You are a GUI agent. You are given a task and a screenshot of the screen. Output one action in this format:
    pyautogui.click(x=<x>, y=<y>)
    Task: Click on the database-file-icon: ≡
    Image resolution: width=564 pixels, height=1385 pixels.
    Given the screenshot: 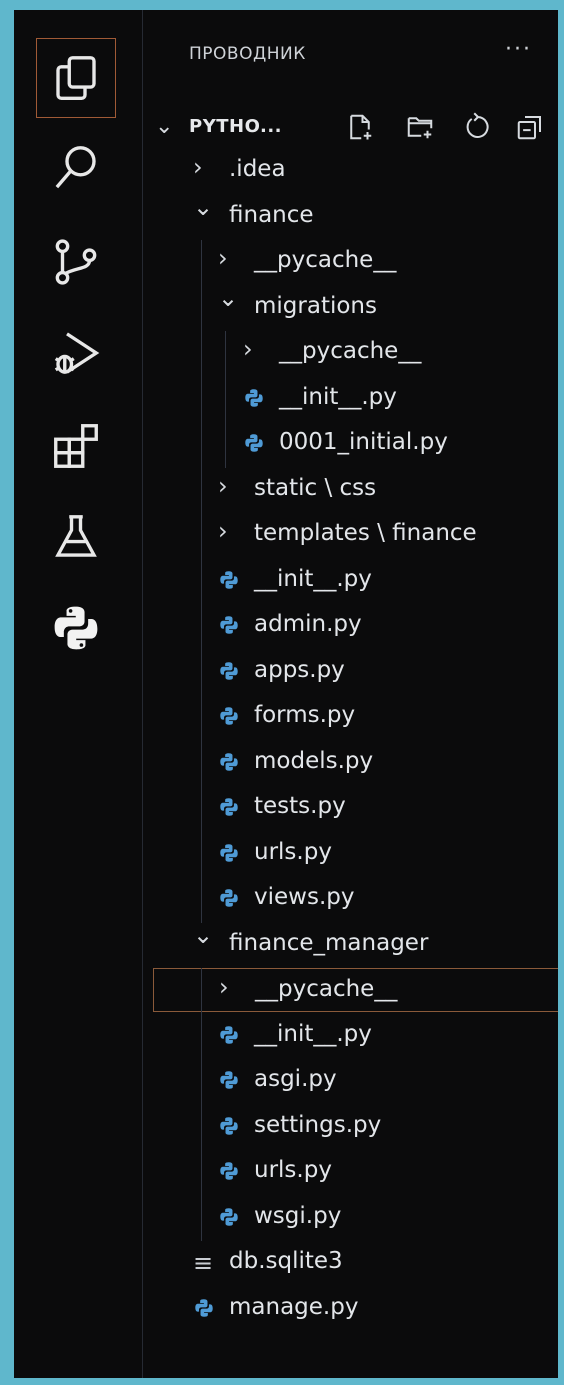 What is the action you would take?
    pyautogui.click(x=203, y=1263)
    